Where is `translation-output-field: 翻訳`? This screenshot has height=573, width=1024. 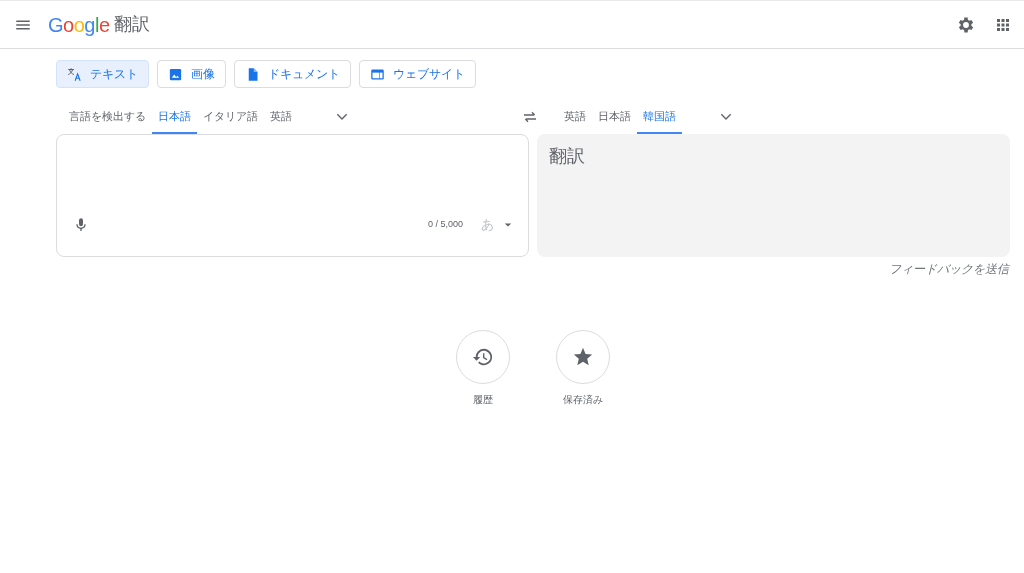
translation-output-field: 翻訳 is located at coordinates (773, 195).